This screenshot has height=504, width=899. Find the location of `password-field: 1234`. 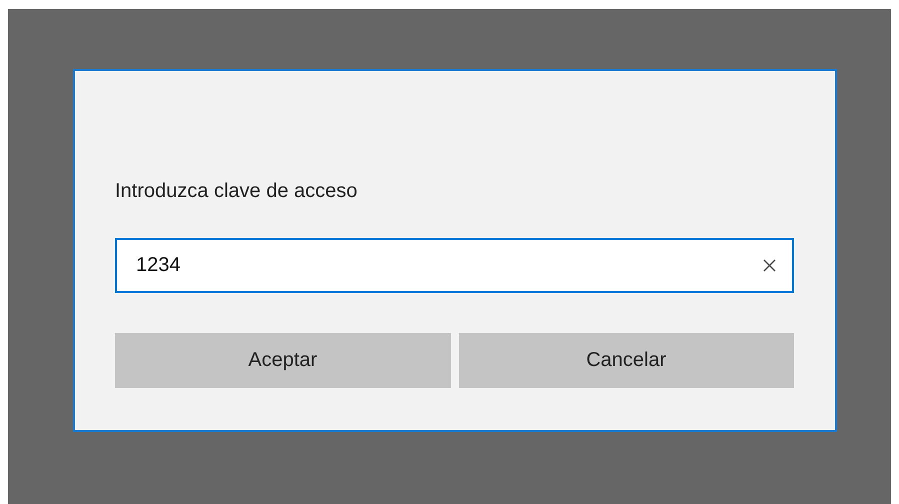

password-field: 1234 is located at coordinates (454, 265).